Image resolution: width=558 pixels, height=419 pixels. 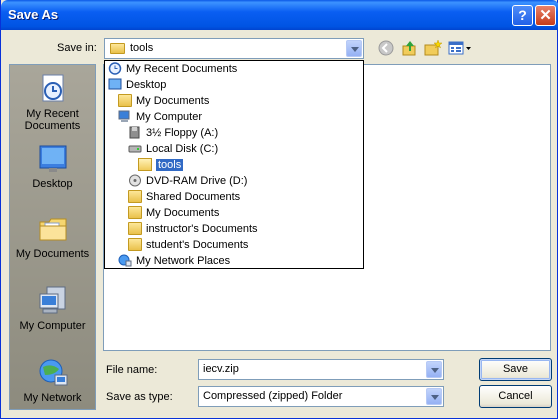 What do you see at coordinates (125, 116) in the screenshot?
I see `computer-icon` at bounding box center [125, 116].